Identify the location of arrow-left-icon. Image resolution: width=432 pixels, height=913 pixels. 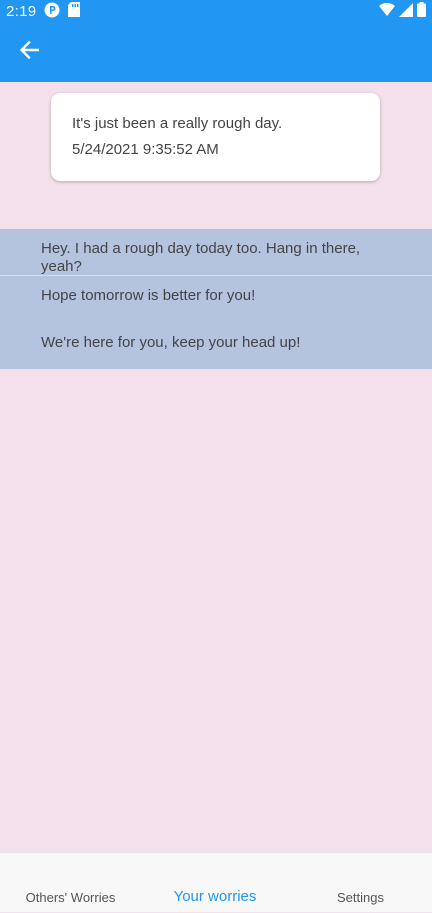
(29, 52).